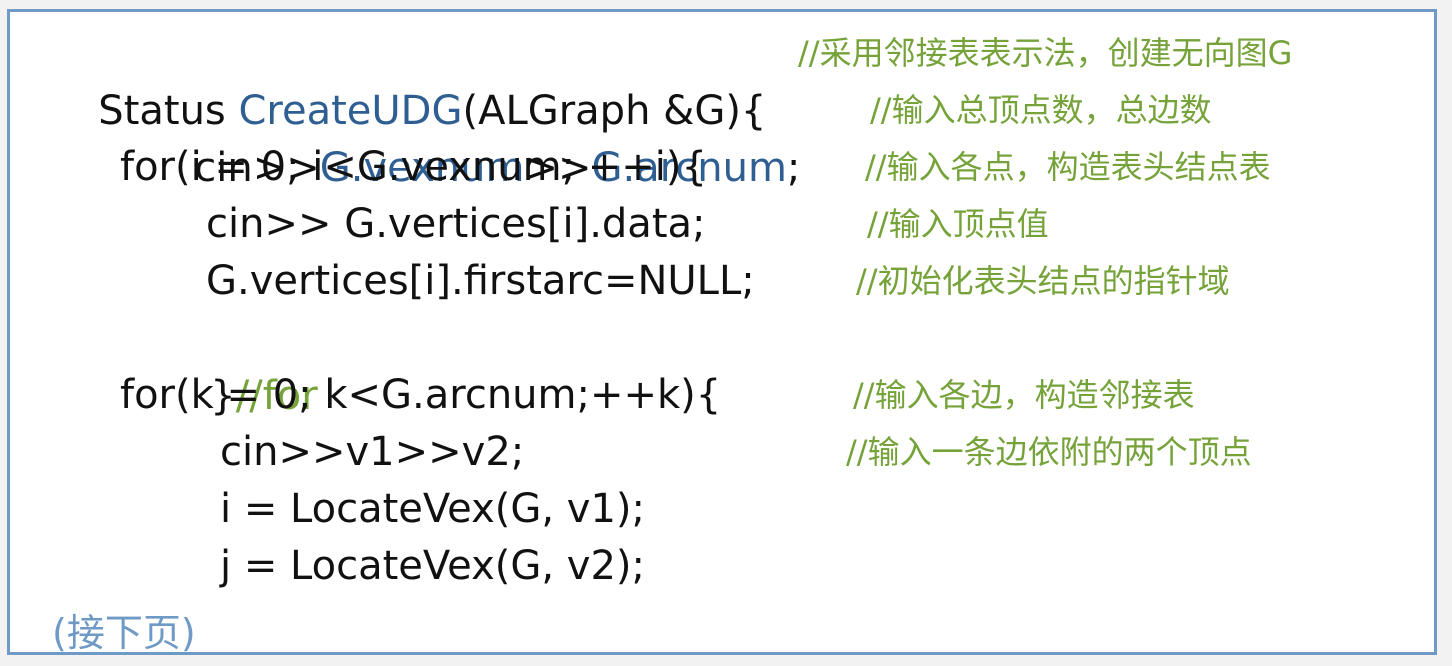  Describe the element at coordinates (958, 224) in the screenshot. I see `comment-line-4: //输入顶点值` at that location.